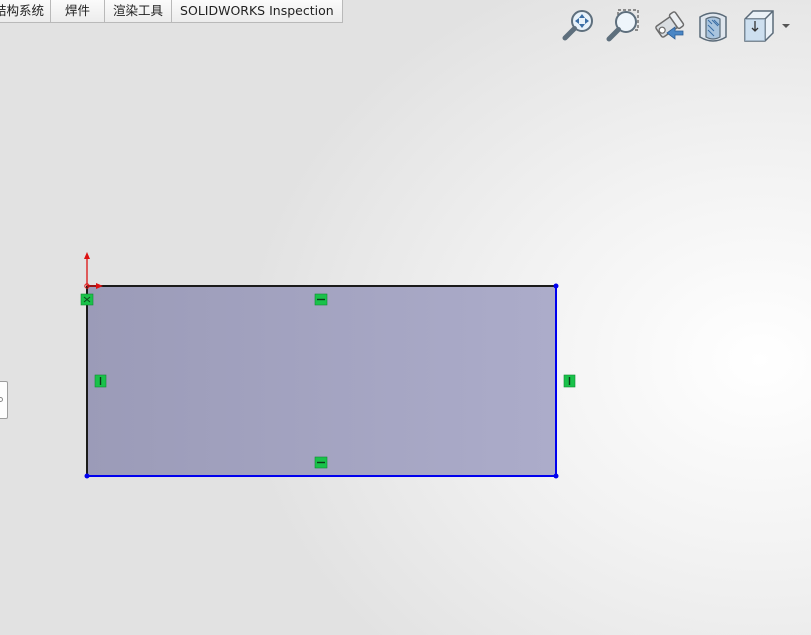 Image resolution: width=811 pixels, height=635 pixels. I want to click on vertex-bottom-right, so click(556, 476).